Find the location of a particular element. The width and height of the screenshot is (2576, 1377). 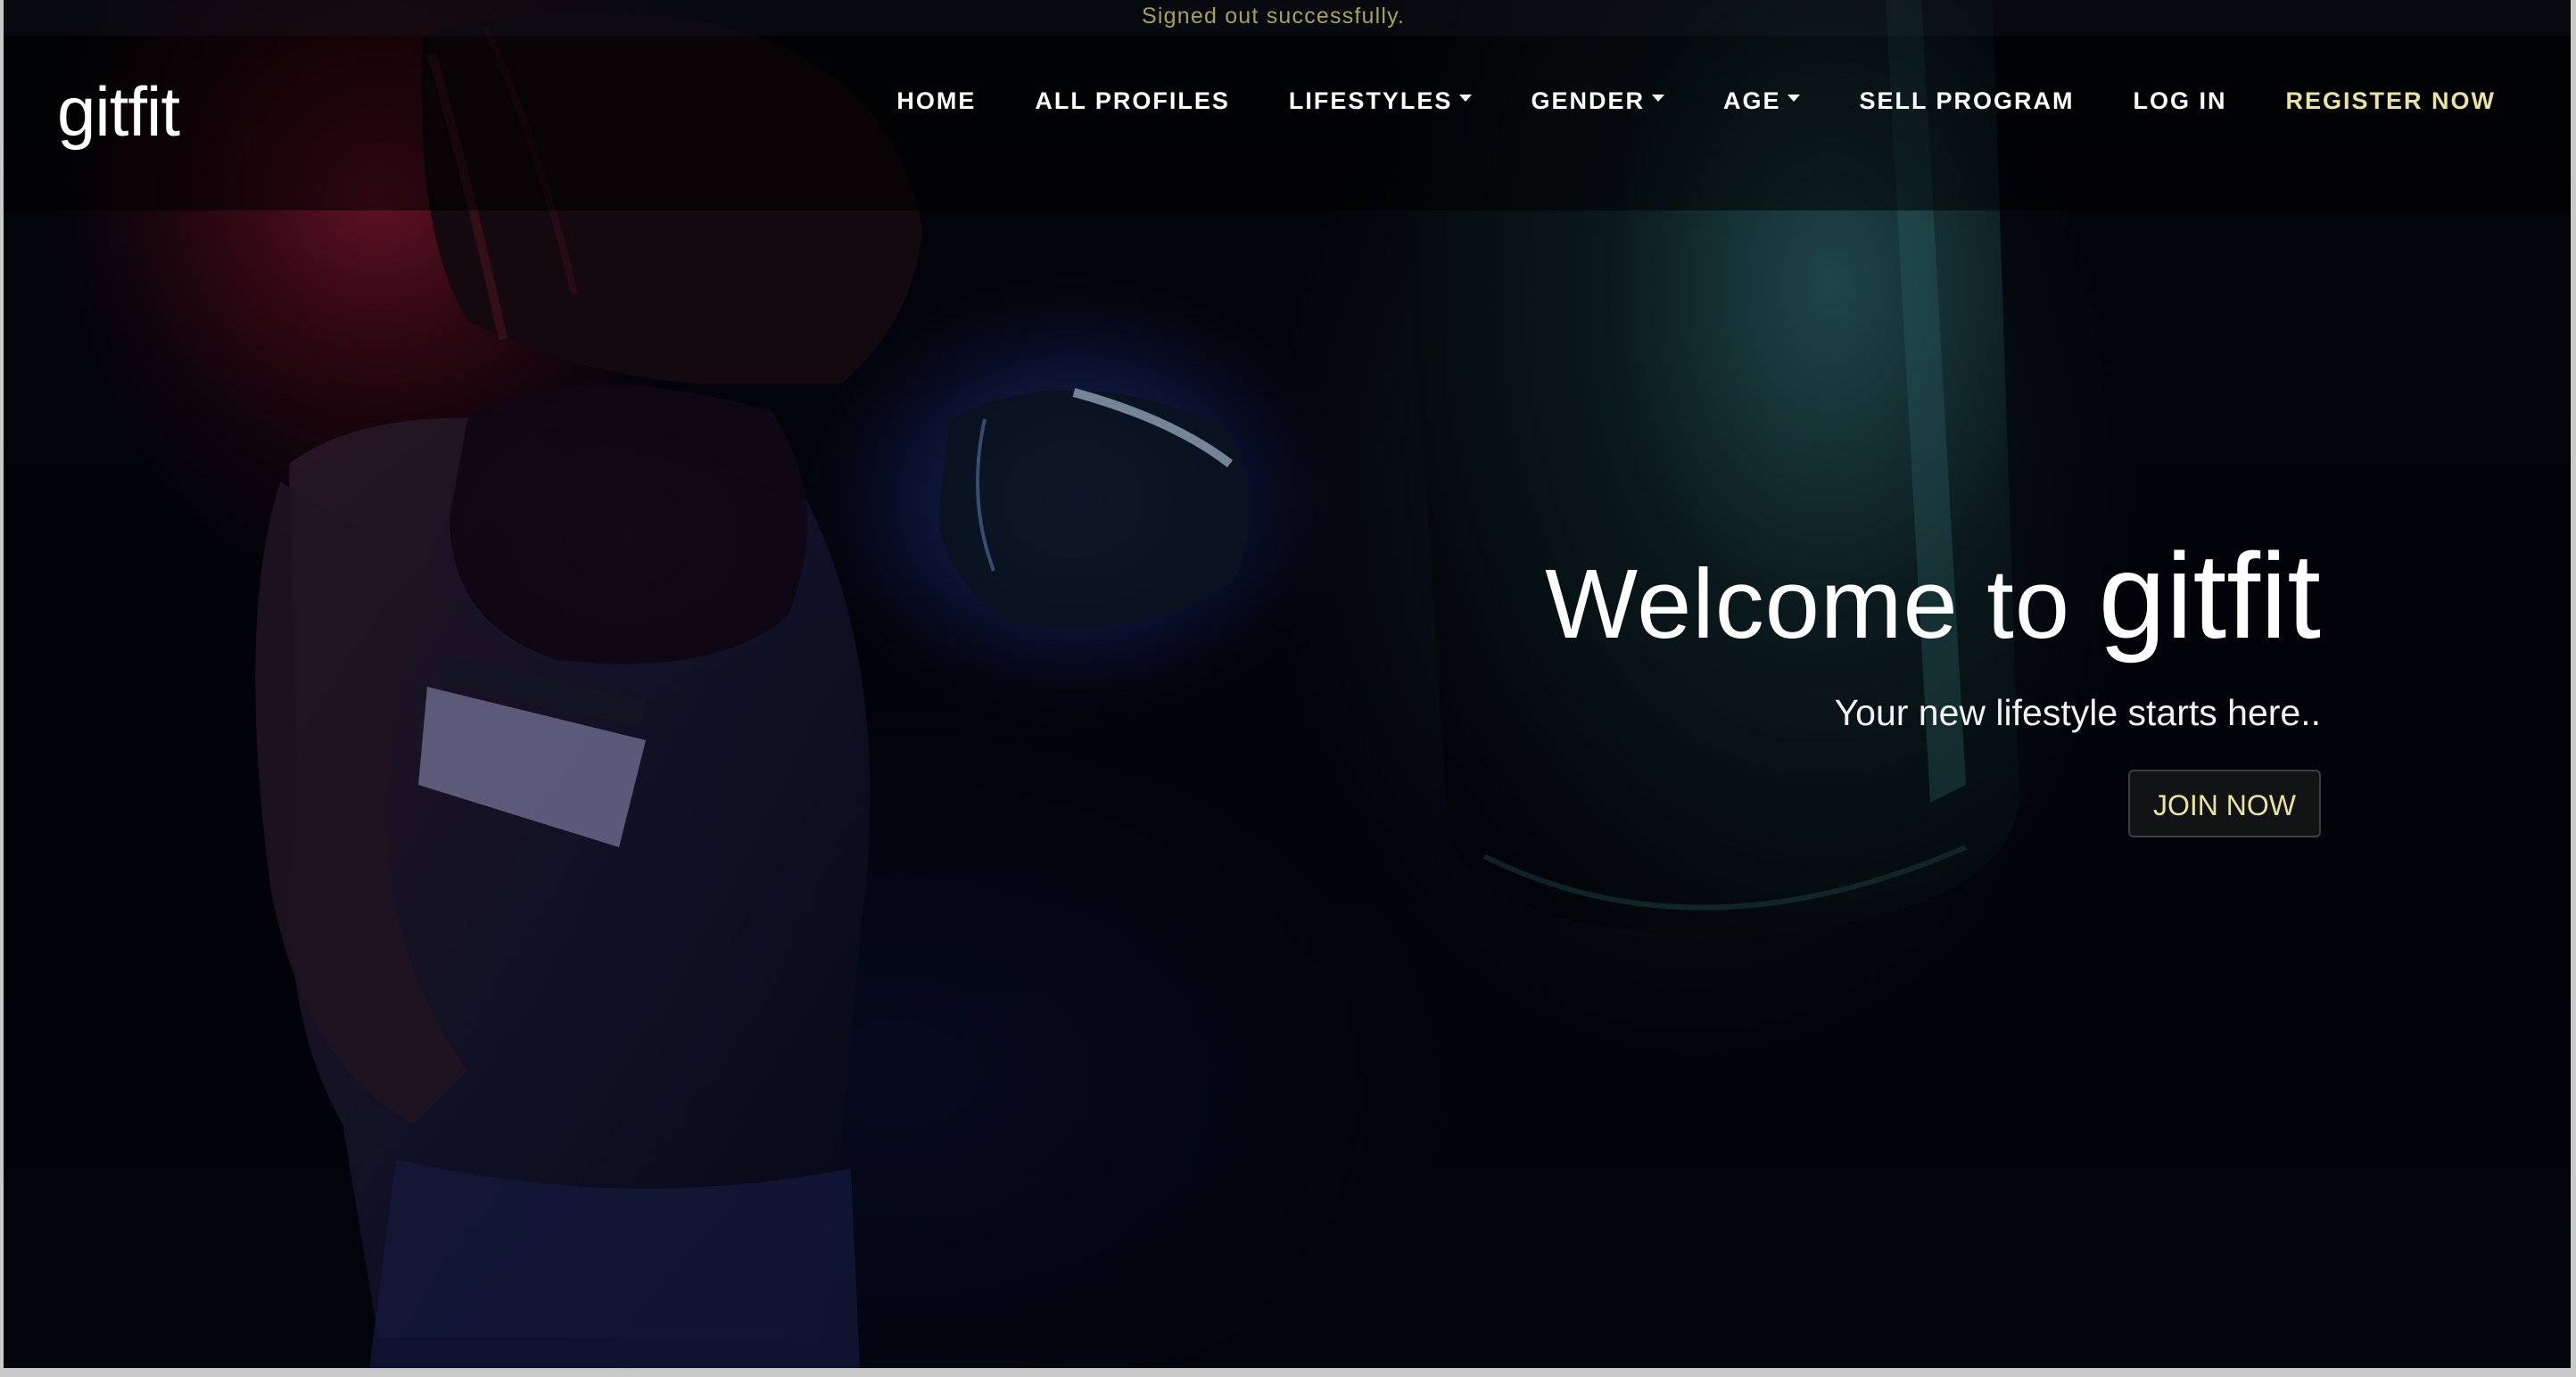

hero-title-prefix: Welcome to is located at coordinates (1808, 604).